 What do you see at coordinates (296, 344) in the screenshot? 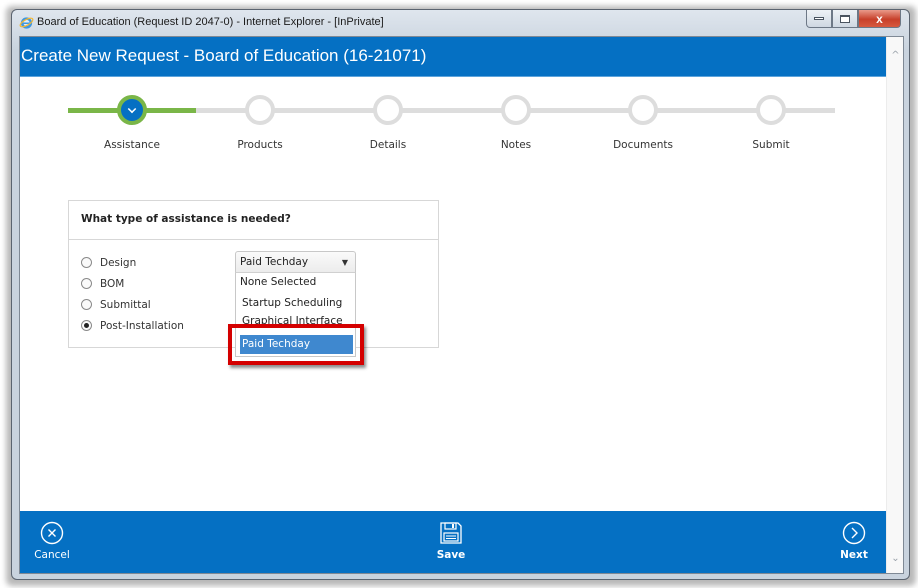
I see `dropdown-option-selected: Paid Techday` at bounding box center [296, 344].